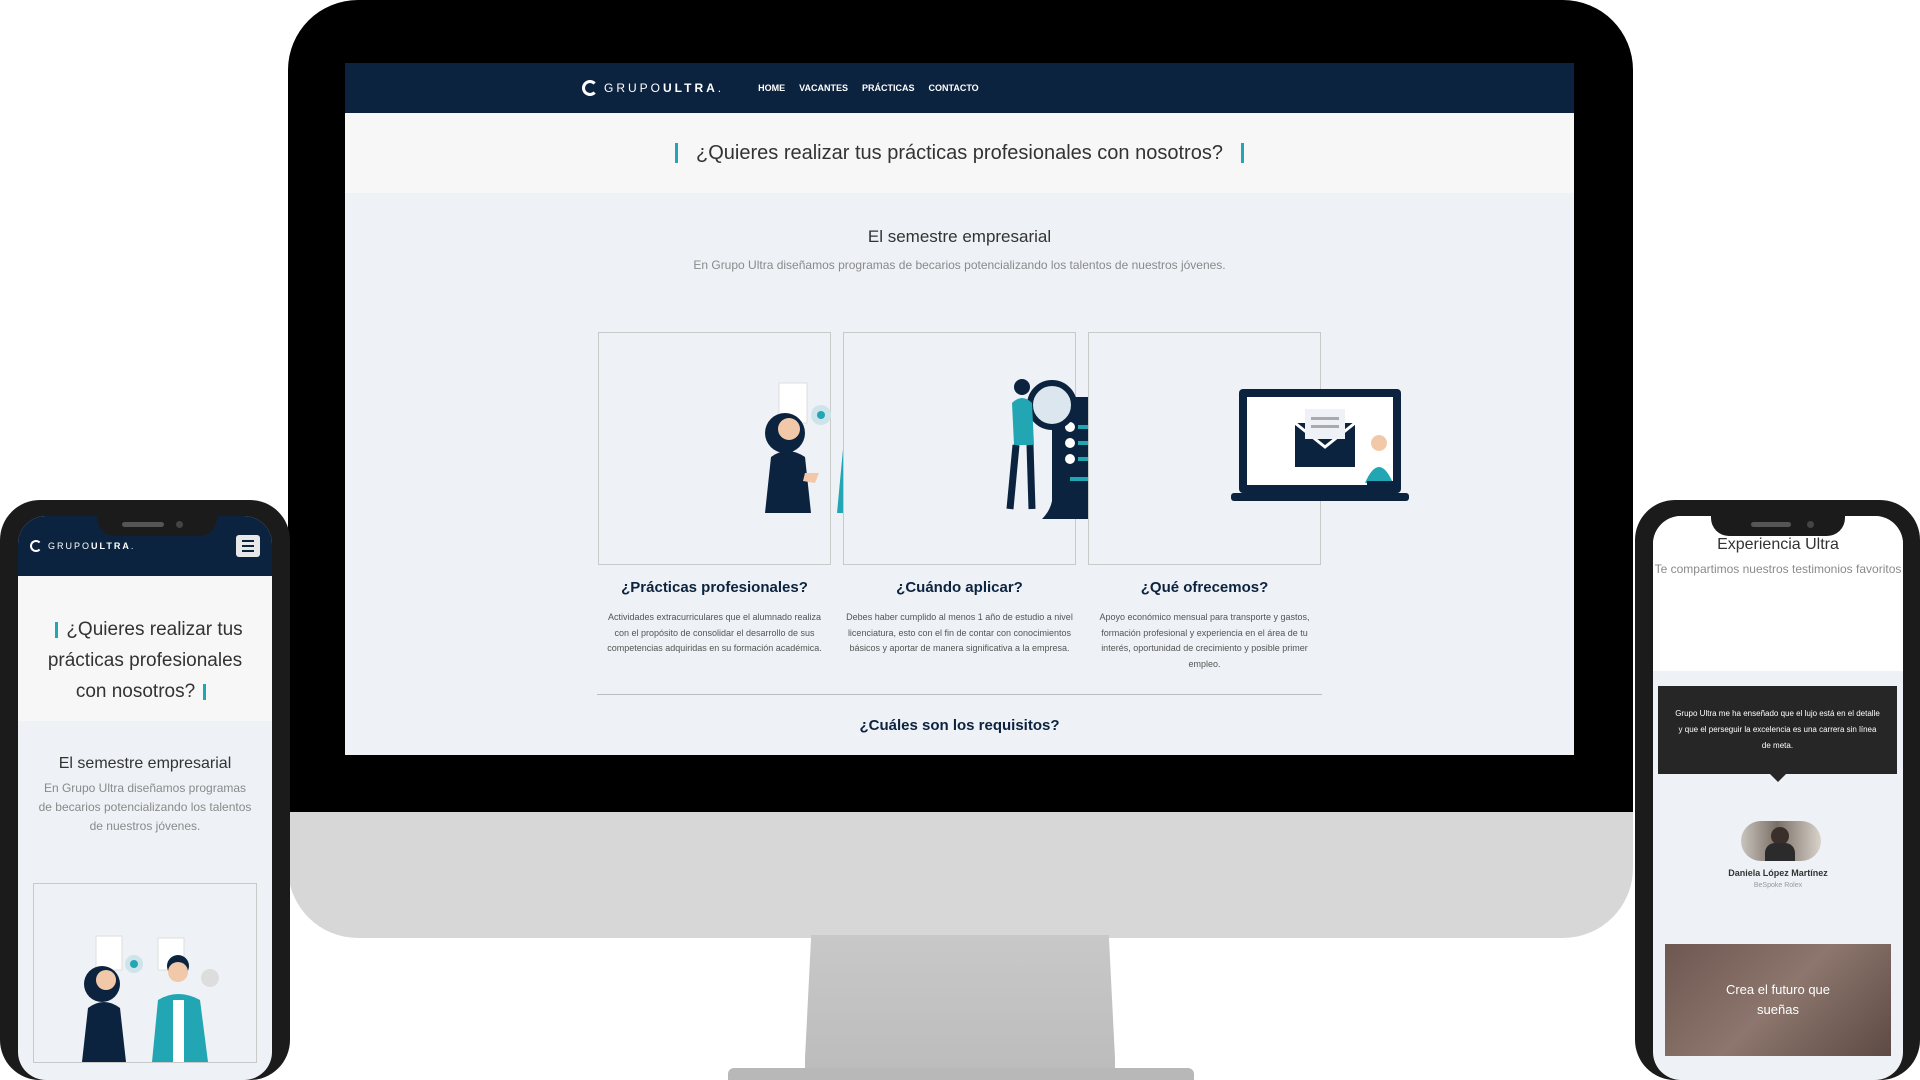  Describe the element at coordinates (961, 1074) in the screenshot. I see `monitor-stand-base` at that location.